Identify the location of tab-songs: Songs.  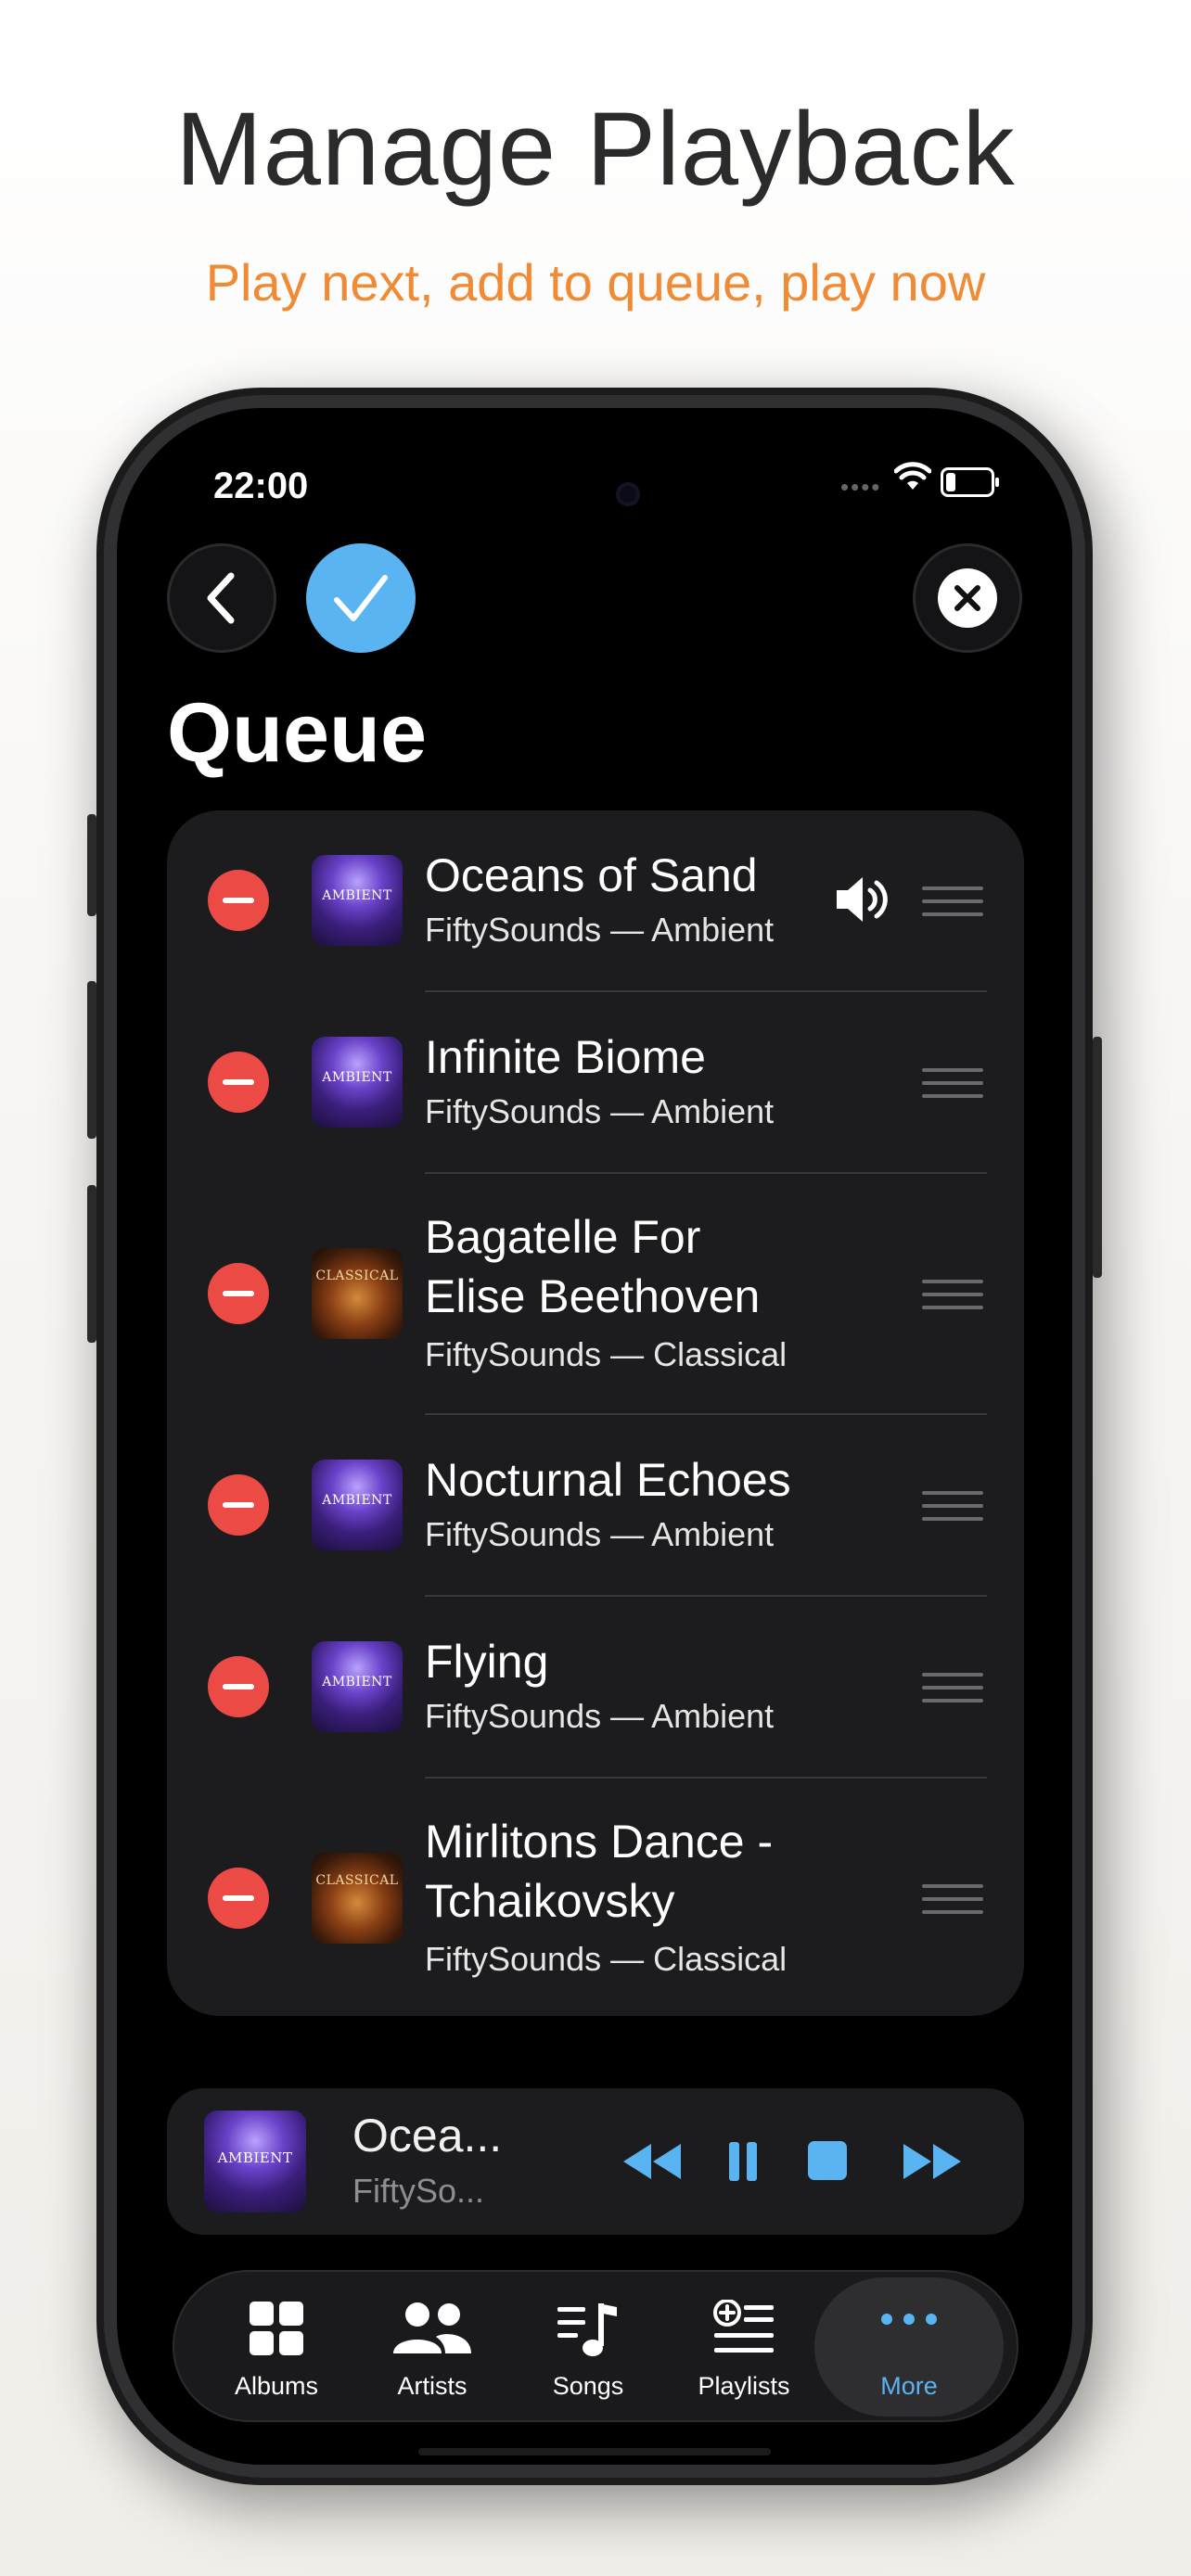
(588, 2346).